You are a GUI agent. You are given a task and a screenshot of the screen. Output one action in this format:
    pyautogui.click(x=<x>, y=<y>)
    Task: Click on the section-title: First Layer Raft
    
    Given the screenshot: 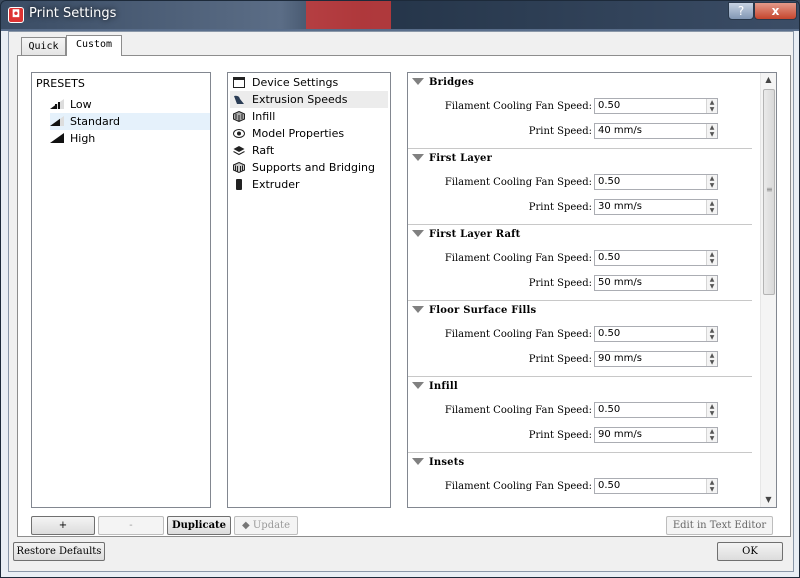 What is the action you would take?
    pyautogui.click(x=475, y=234)
    